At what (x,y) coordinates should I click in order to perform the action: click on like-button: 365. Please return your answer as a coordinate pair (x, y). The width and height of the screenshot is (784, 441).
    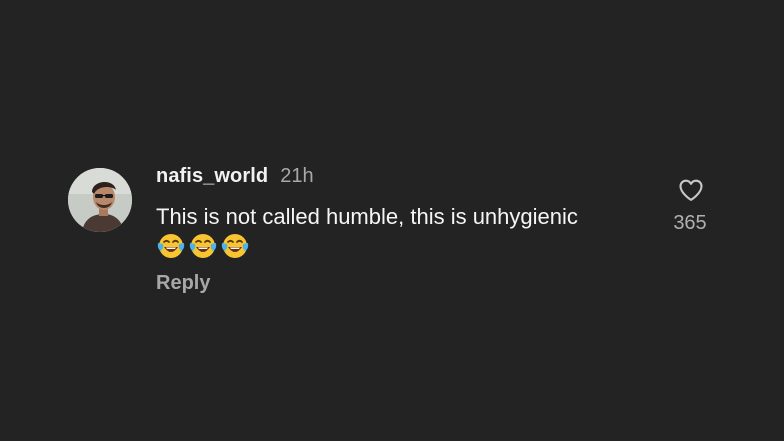
    Looking at the image, I should click on (690, 206).